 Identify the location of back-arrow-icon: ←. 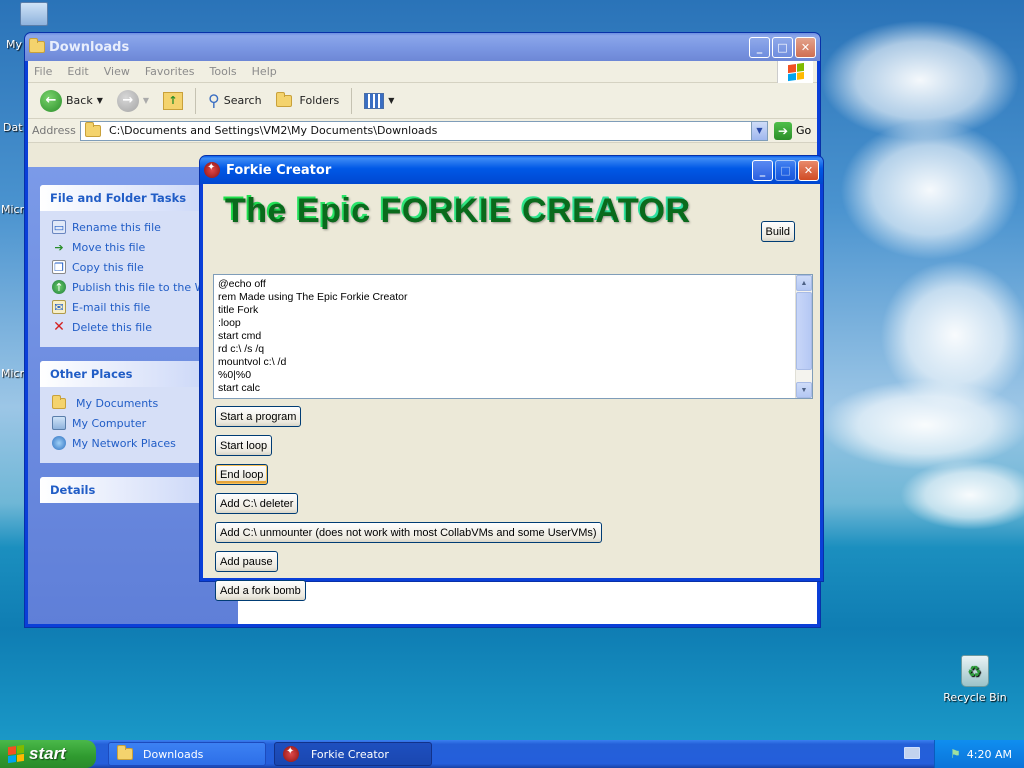
(51, 100).